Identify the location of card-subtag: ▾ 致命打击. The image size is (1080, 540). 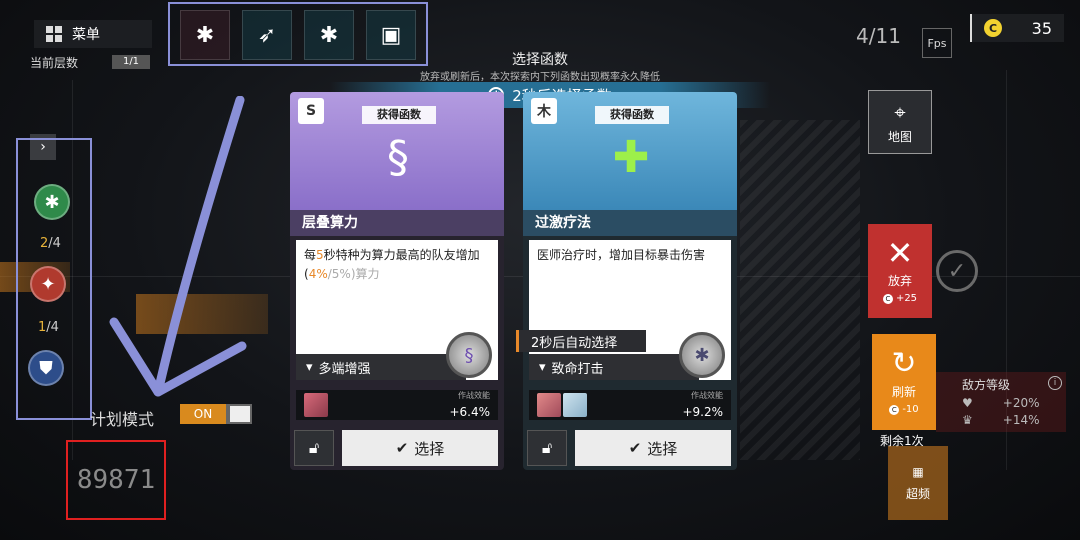
(614, 367).